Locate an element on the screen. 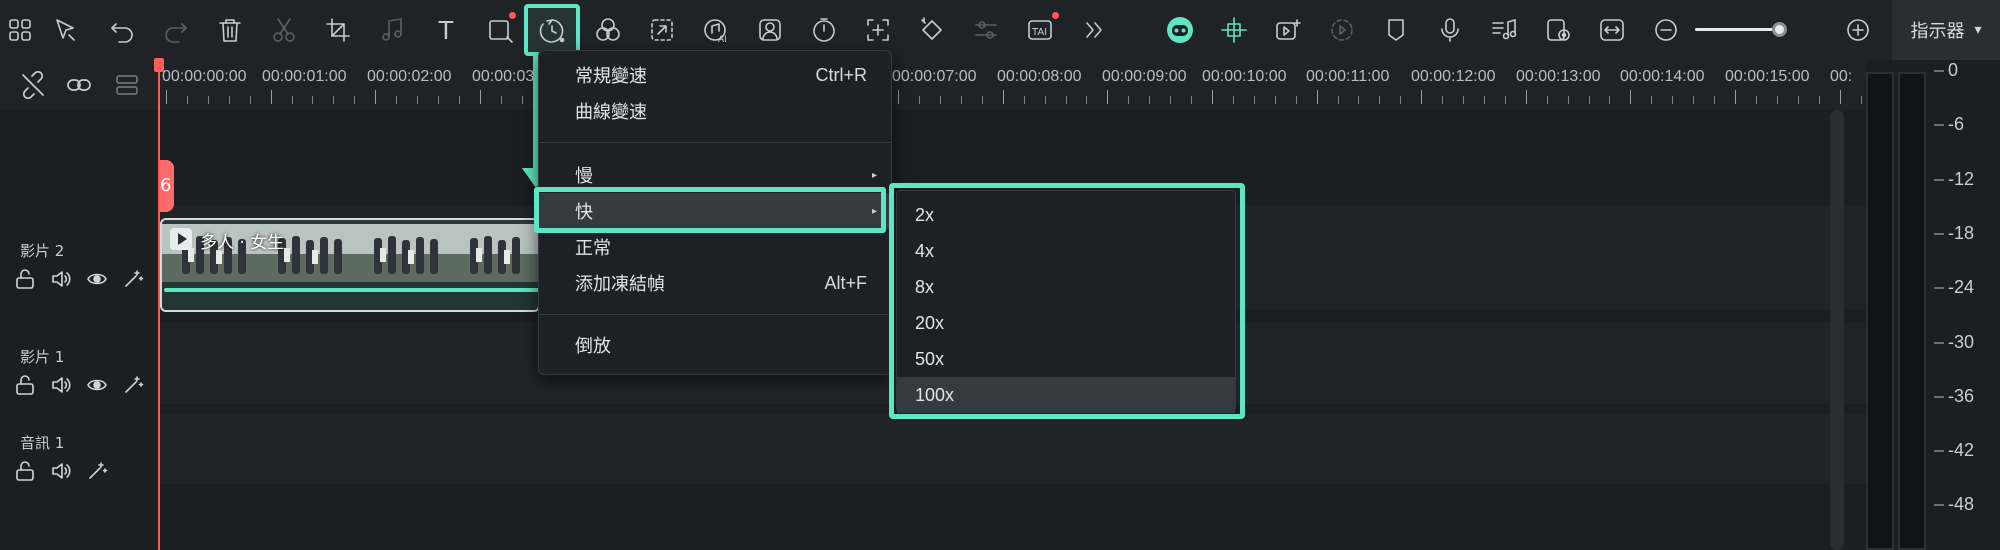 The height and width of the screenshot is (550, 2000). video-clip: 多人 · 女生 is located at coordinates (350, 265).